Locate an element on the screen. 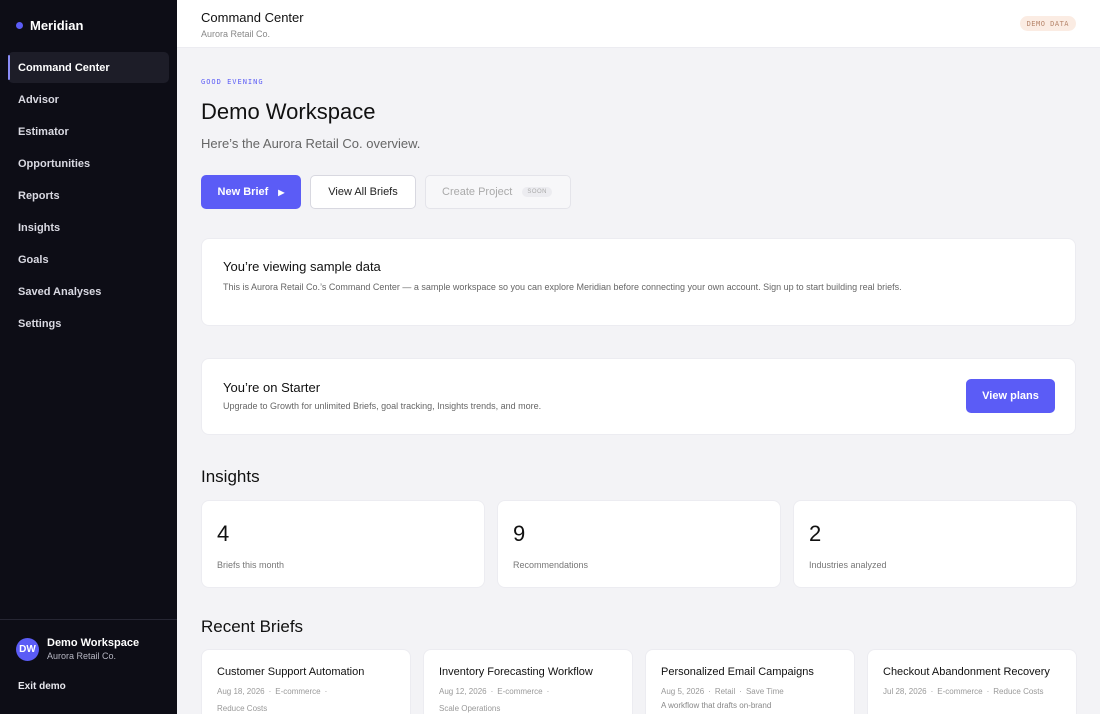 The height and width of the screenshot is (714, 1100). page-title: Command Center is located at coordinates (252, 17).